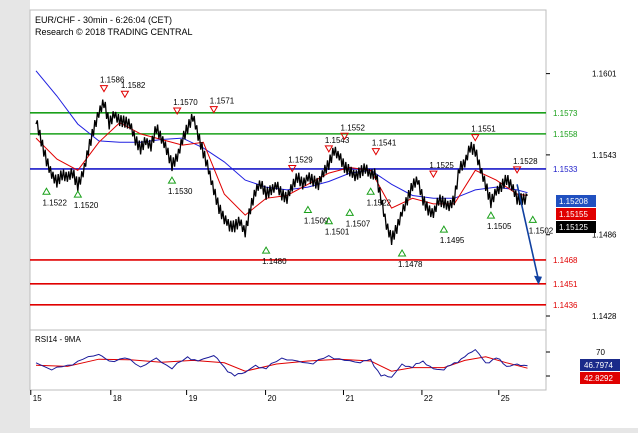 Image resolution: width=638 pixels, height=433 pixels. What do you see at coordinates (565, 169) in the screenshot?
I see `level-label: 1.1533` at bounding box center [565, 169].